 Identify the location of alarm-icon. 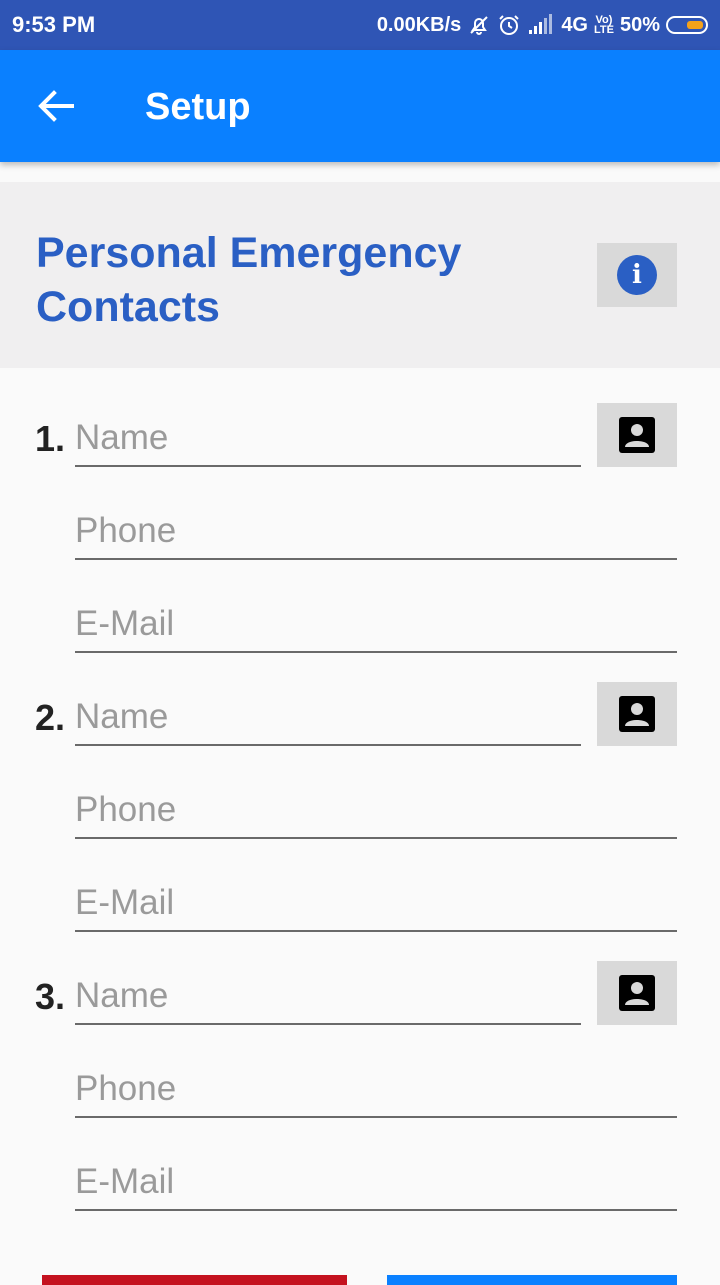
(509, 25).